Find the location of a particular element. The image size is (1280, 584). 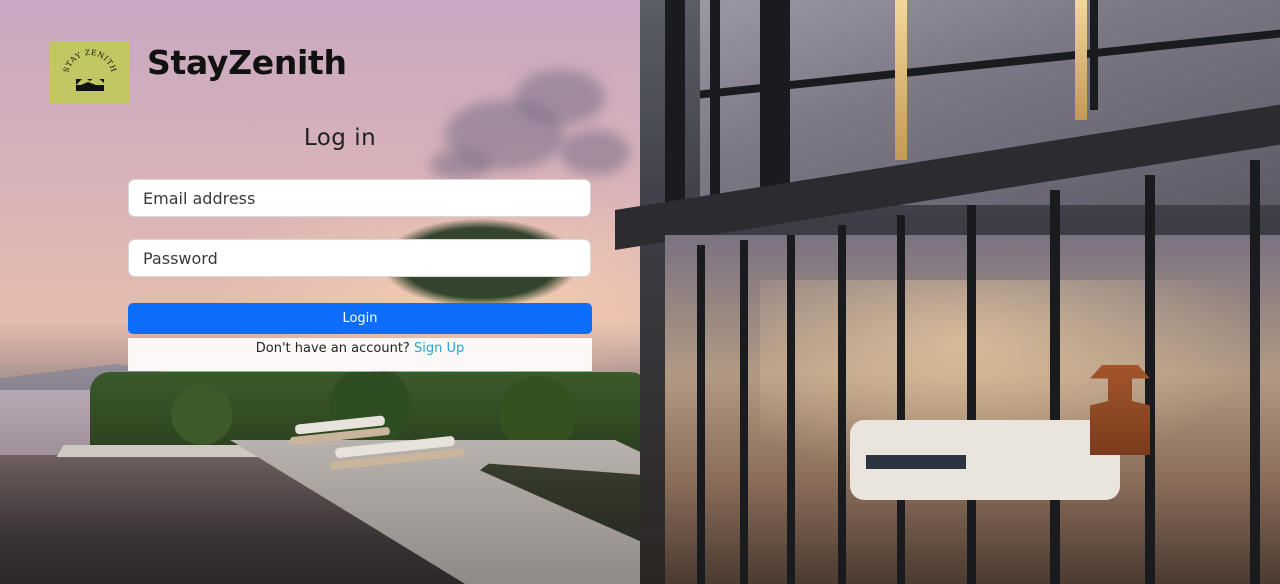

brand-logo: STAY ZENITH is located at coordinates (89, 72).